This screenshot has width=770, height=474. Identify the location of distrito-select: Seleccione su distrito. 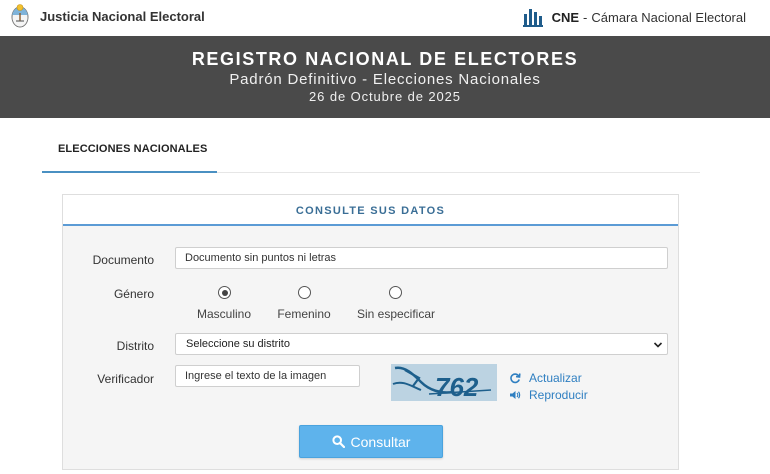
(421, 344).